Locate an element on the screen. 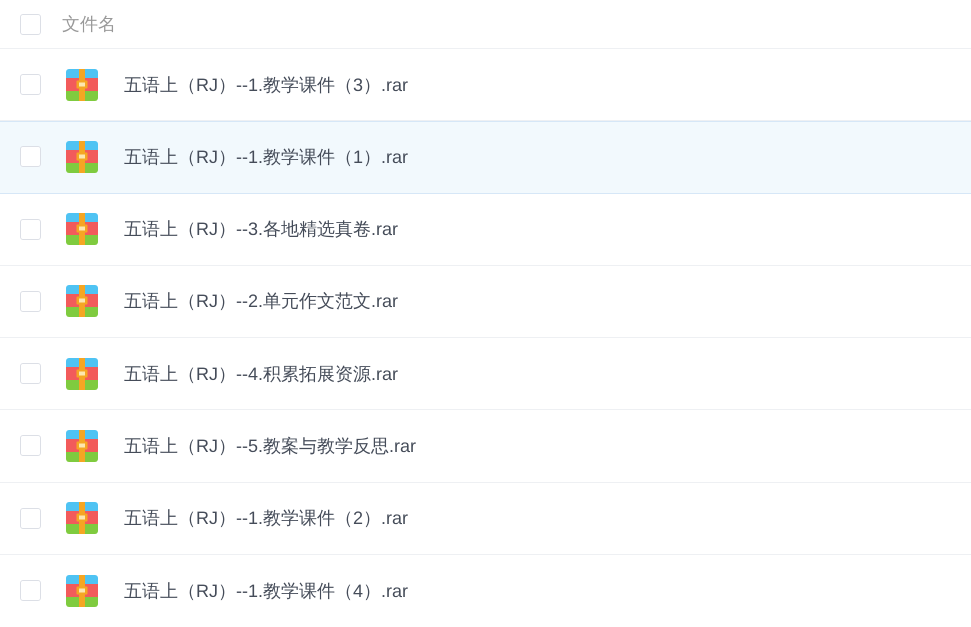  file-row: 五语上（RJ）--3.各地精选真卷.rar is located at coordinates (485, 230).